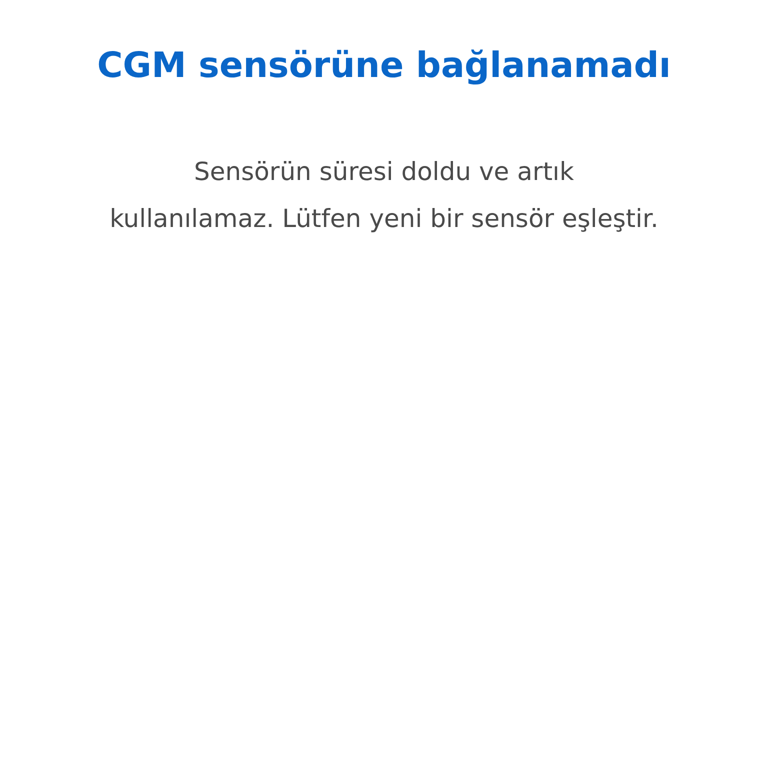  What do you see at coordinates (384, 66) in the screenshot?
I see `error-title: CGM sensörüne bağlanamadı` at bounding box center [384, 66].